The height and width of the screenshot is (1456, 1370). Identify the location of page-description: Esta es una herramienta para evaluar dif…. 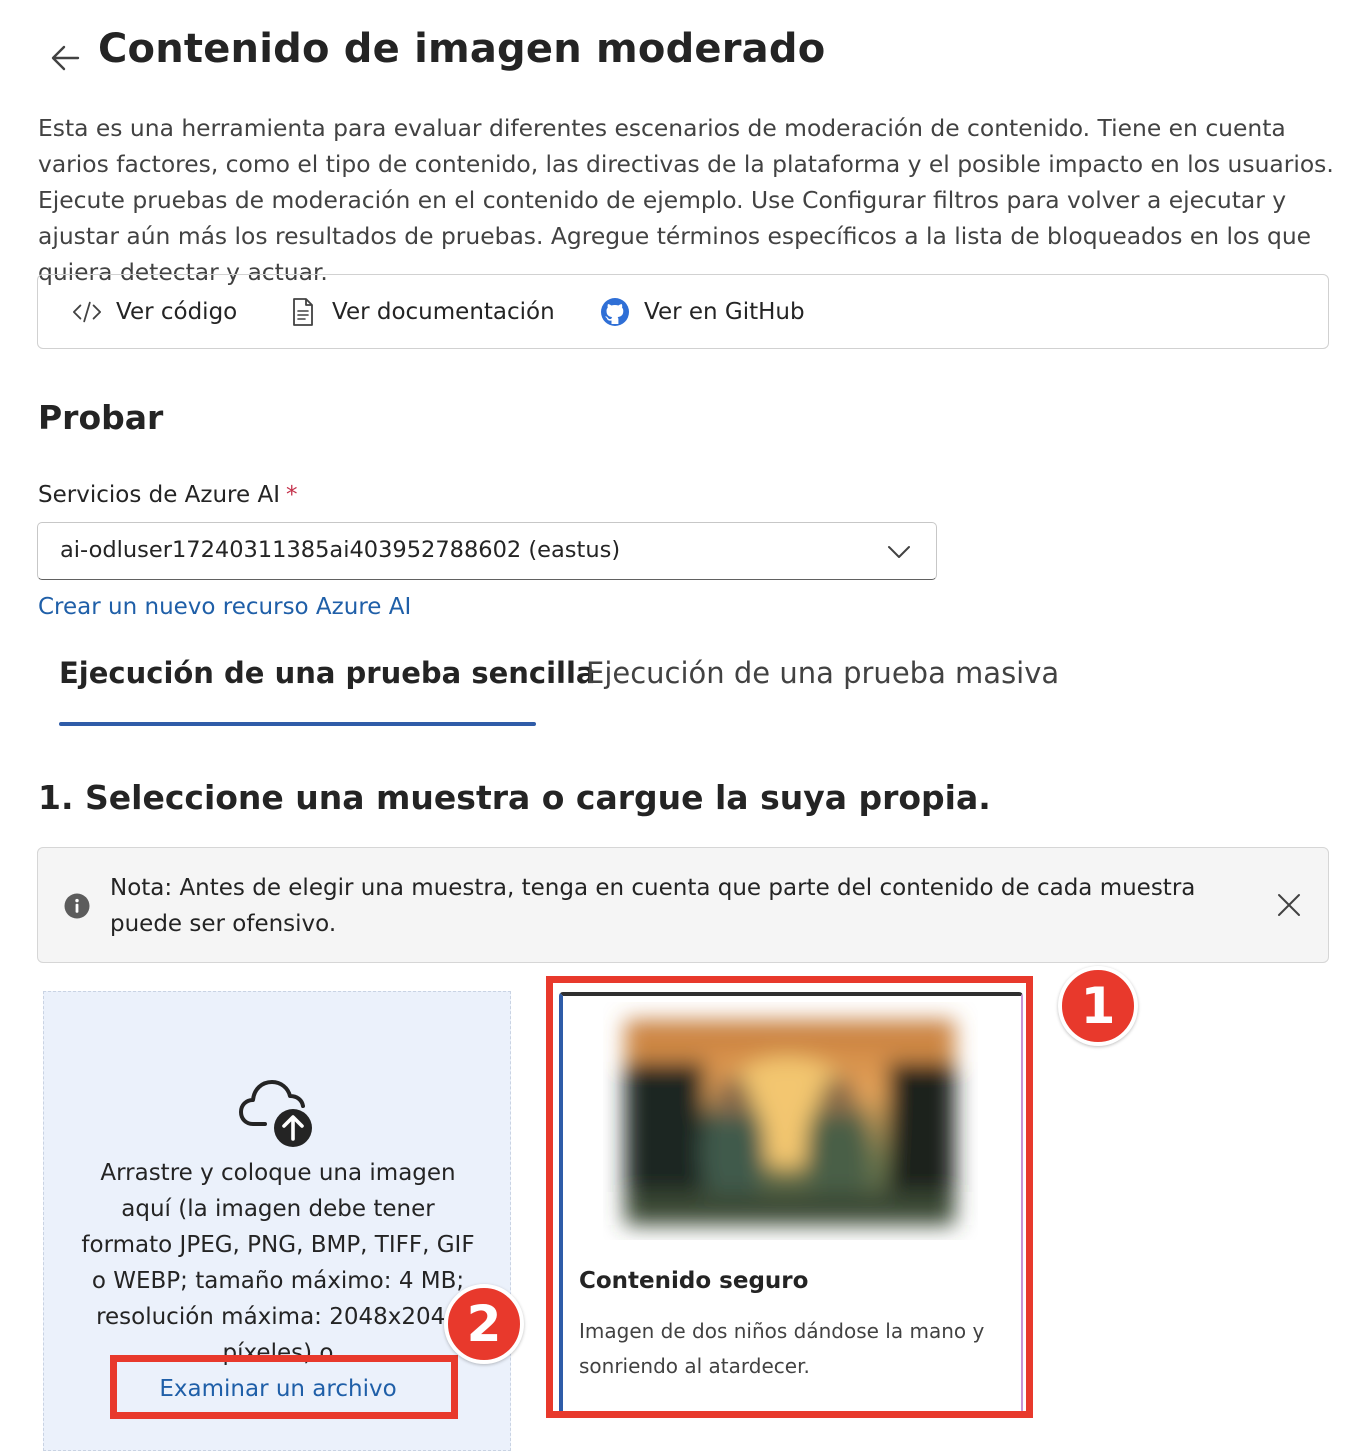
(686, 200).